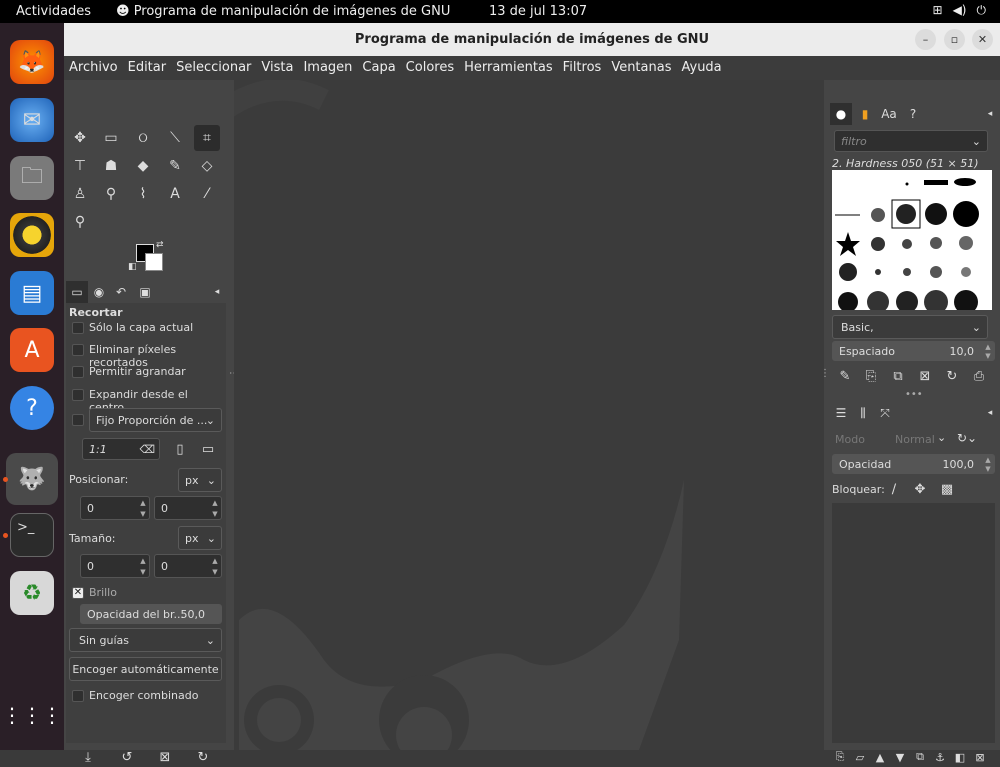 The image size is (1000, 767). What do you see at coordinates (32, 293) in the screenshot?
I see `writer-icon: ▤` at bounding box center [32, 293].